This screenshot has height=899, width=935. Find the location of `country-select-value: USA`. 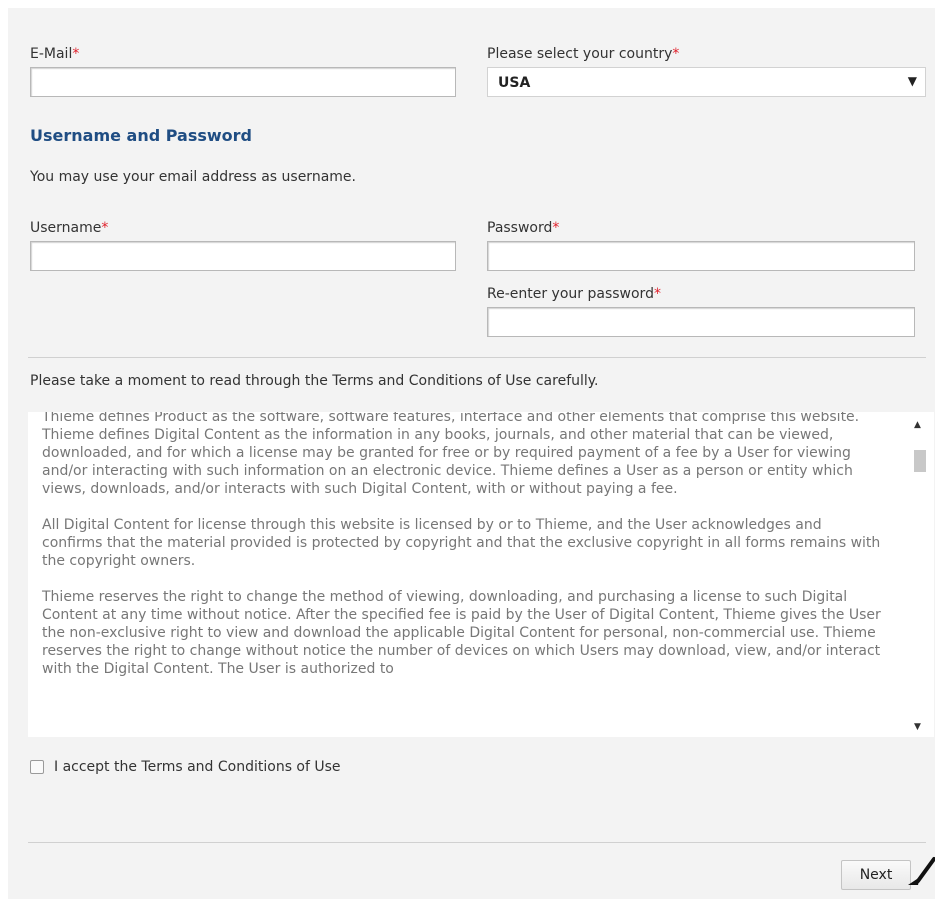

country-select-value: USA is located at coordinates (514, 83).